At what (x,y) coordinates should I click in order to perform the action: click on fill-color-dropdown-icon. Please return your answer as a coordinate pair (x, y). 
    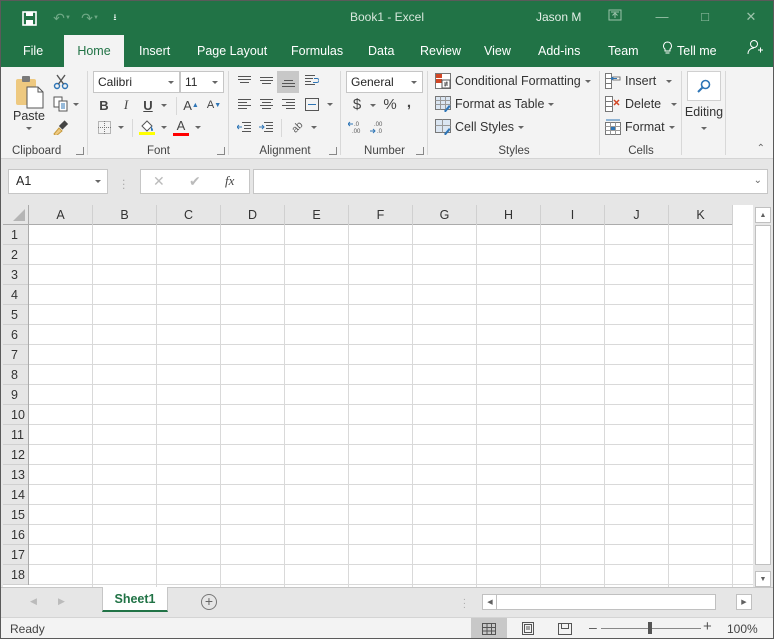
    Looking at the image, I should click on (164, 127).